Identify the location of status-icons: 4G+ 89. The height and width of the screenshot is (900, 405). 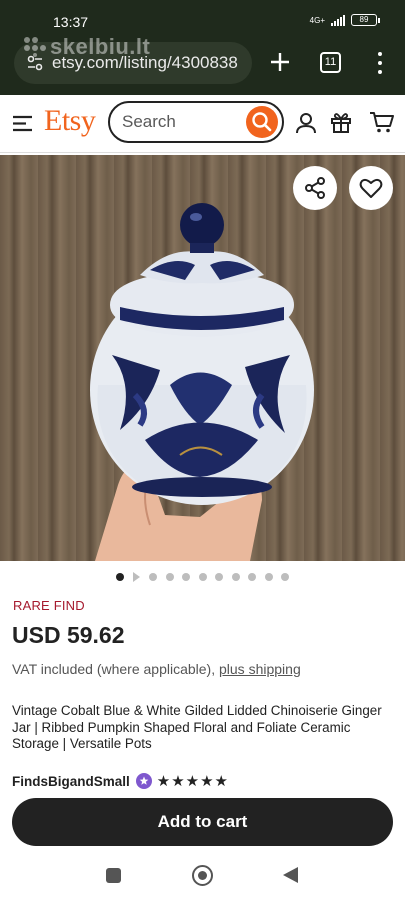
(344, 20).